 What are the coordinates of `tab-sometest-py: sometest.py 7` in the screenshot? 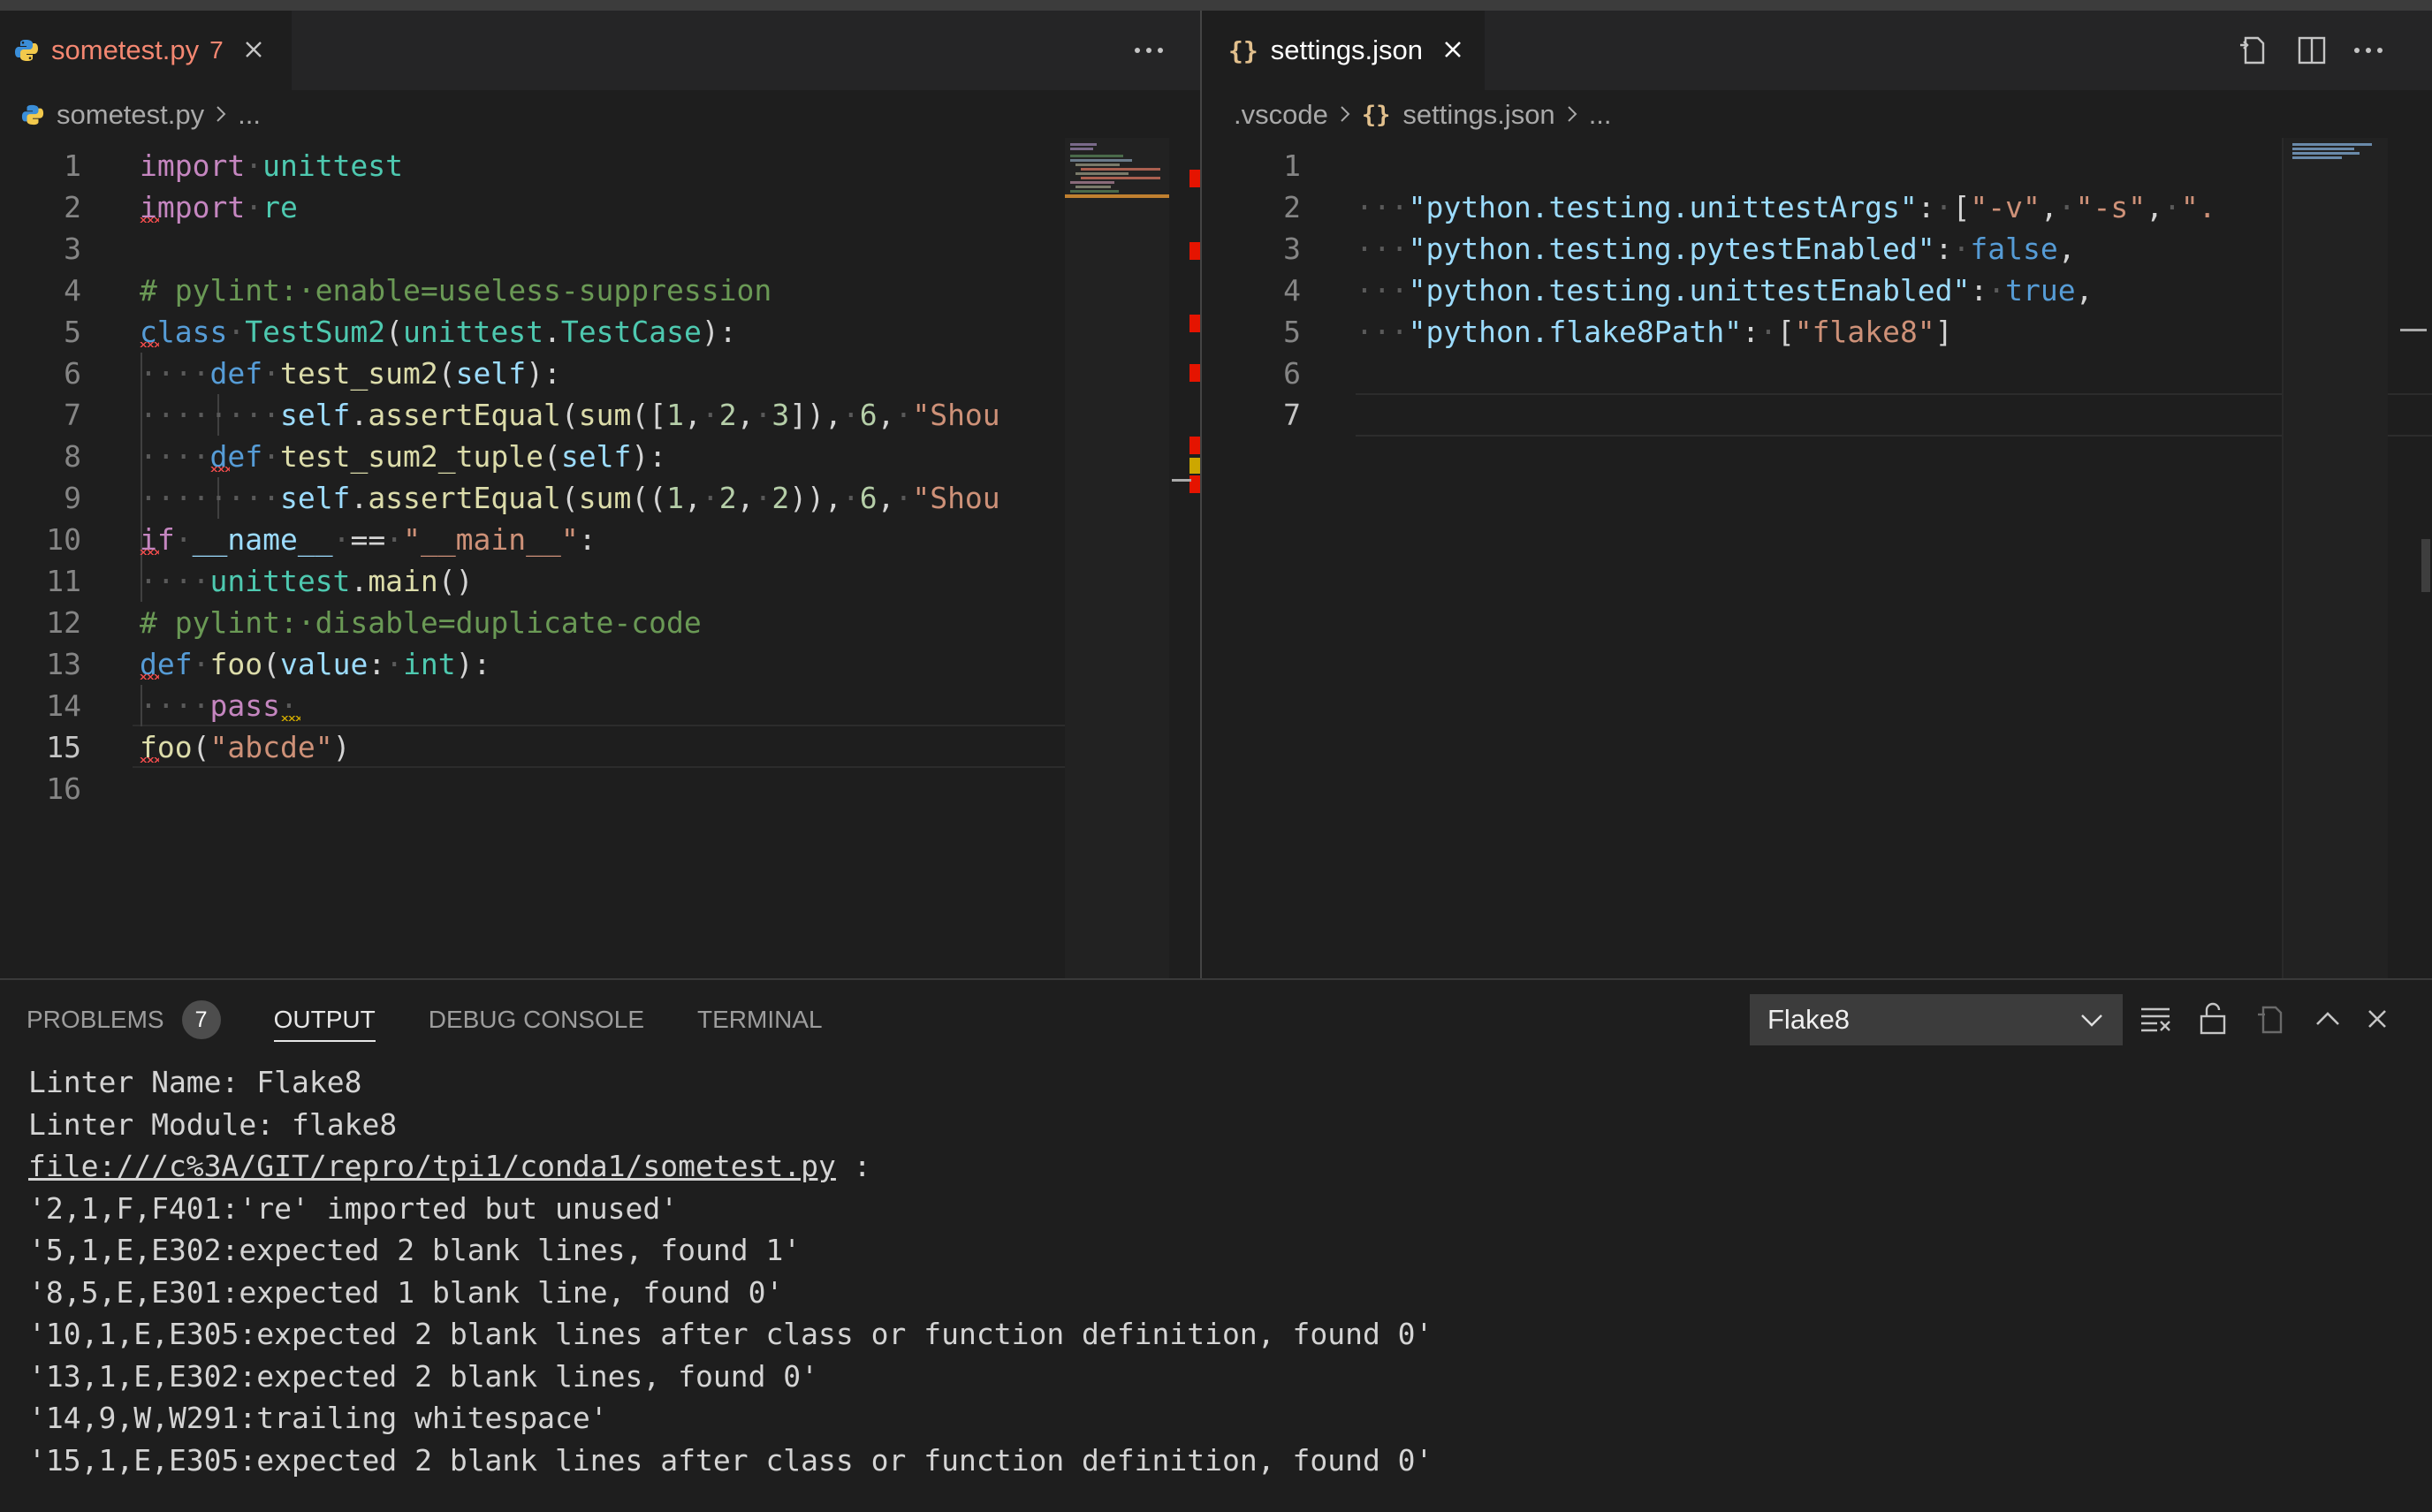 It's located at (146, 50).